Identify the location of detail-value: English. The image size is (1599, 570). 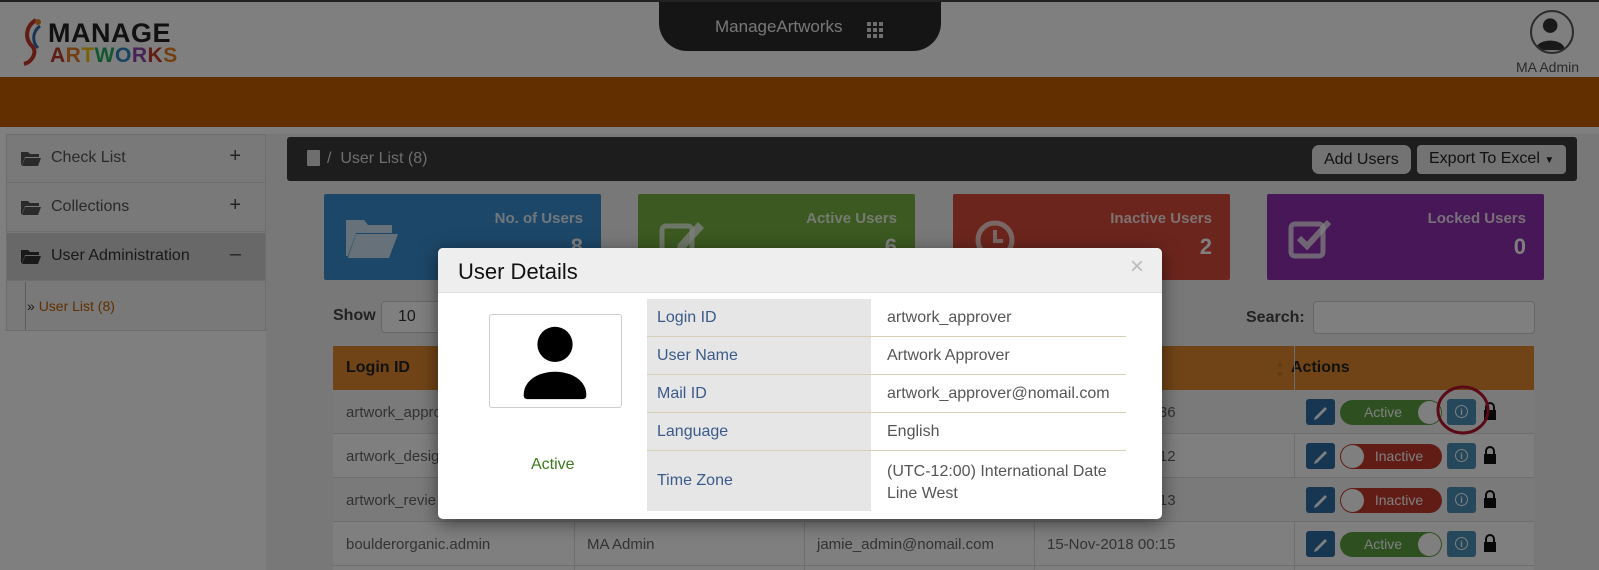
(913, 431).